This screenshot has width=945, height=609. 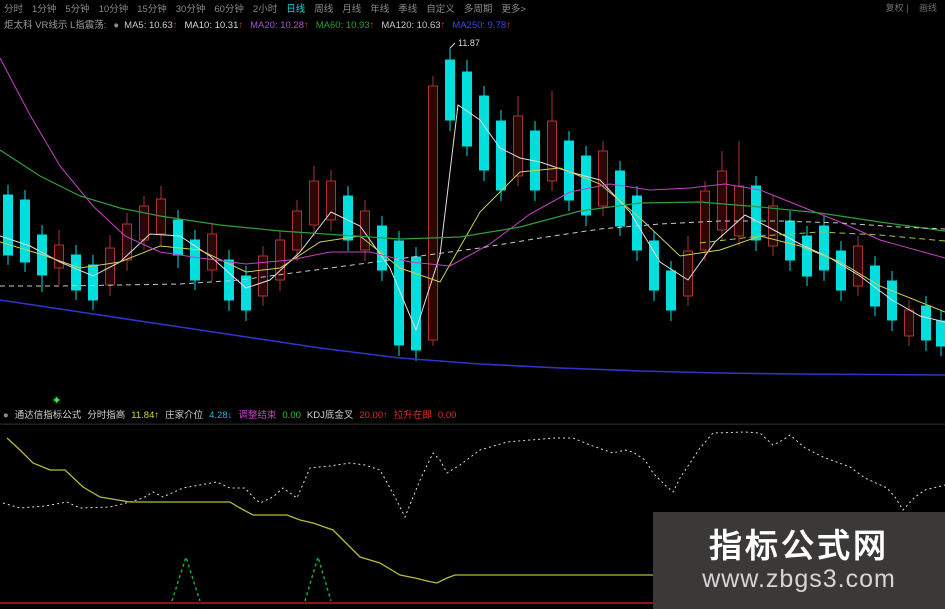 What do you see at coordinates (799, 578) in the screenshot?
I see `watermark-url: www.zbgs3.com` at bounding box center [799, 578].